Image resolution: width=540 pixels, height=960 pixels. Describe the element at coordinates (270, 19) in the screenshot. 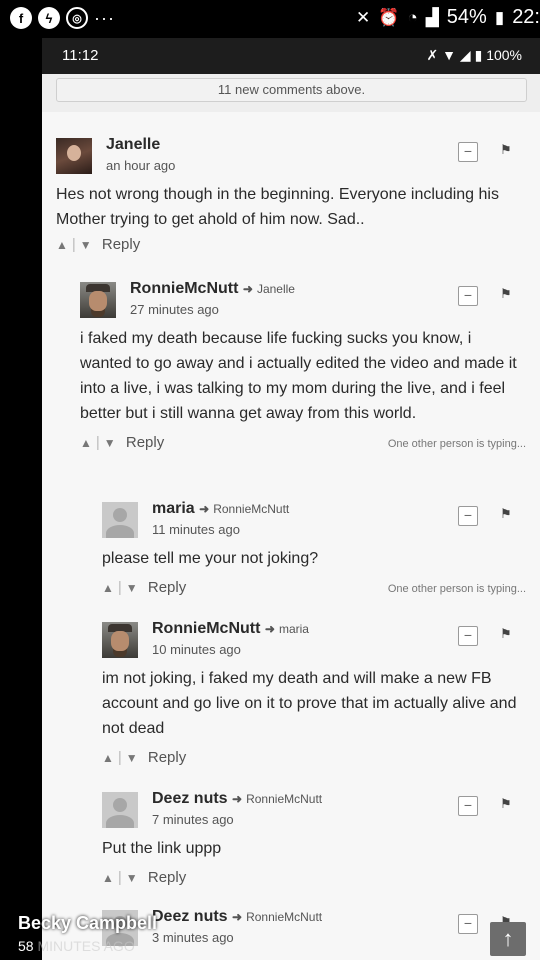

I see `outer-status-bar: f ϟ ◎ ··· ✕ ⏰ ◔ ▟ 54% ▮ 22:` at that location.